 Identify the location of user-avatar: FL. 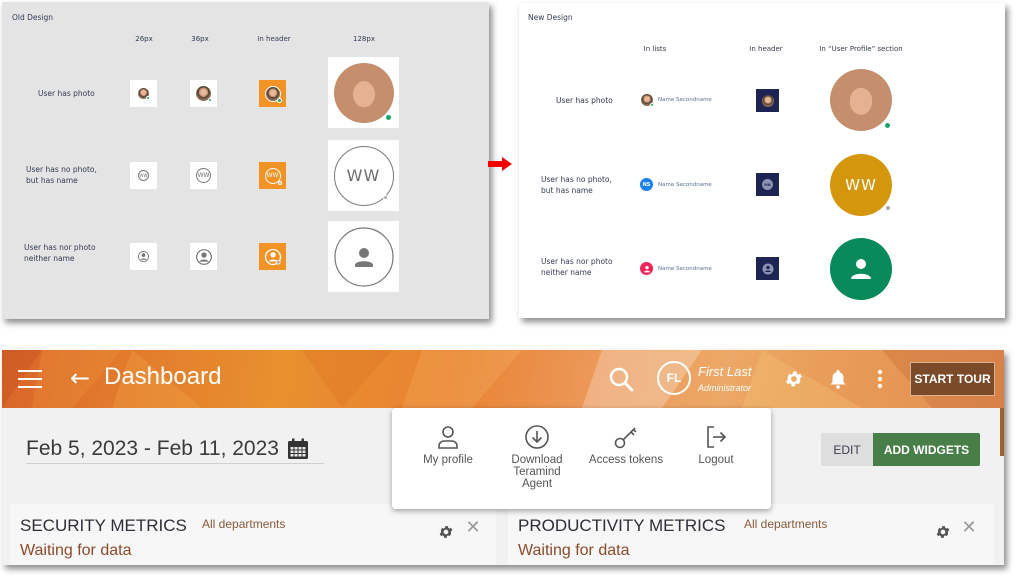
(674, 378).